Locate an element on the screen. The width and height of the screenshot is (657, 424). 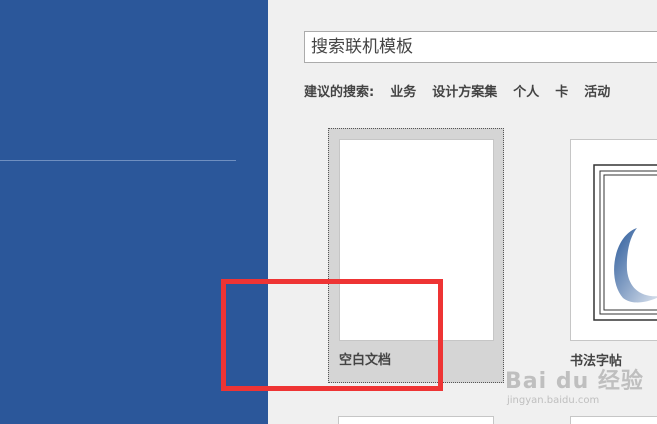
watermark-brand: Bai du 经验 is located at coordinates (574, 381).